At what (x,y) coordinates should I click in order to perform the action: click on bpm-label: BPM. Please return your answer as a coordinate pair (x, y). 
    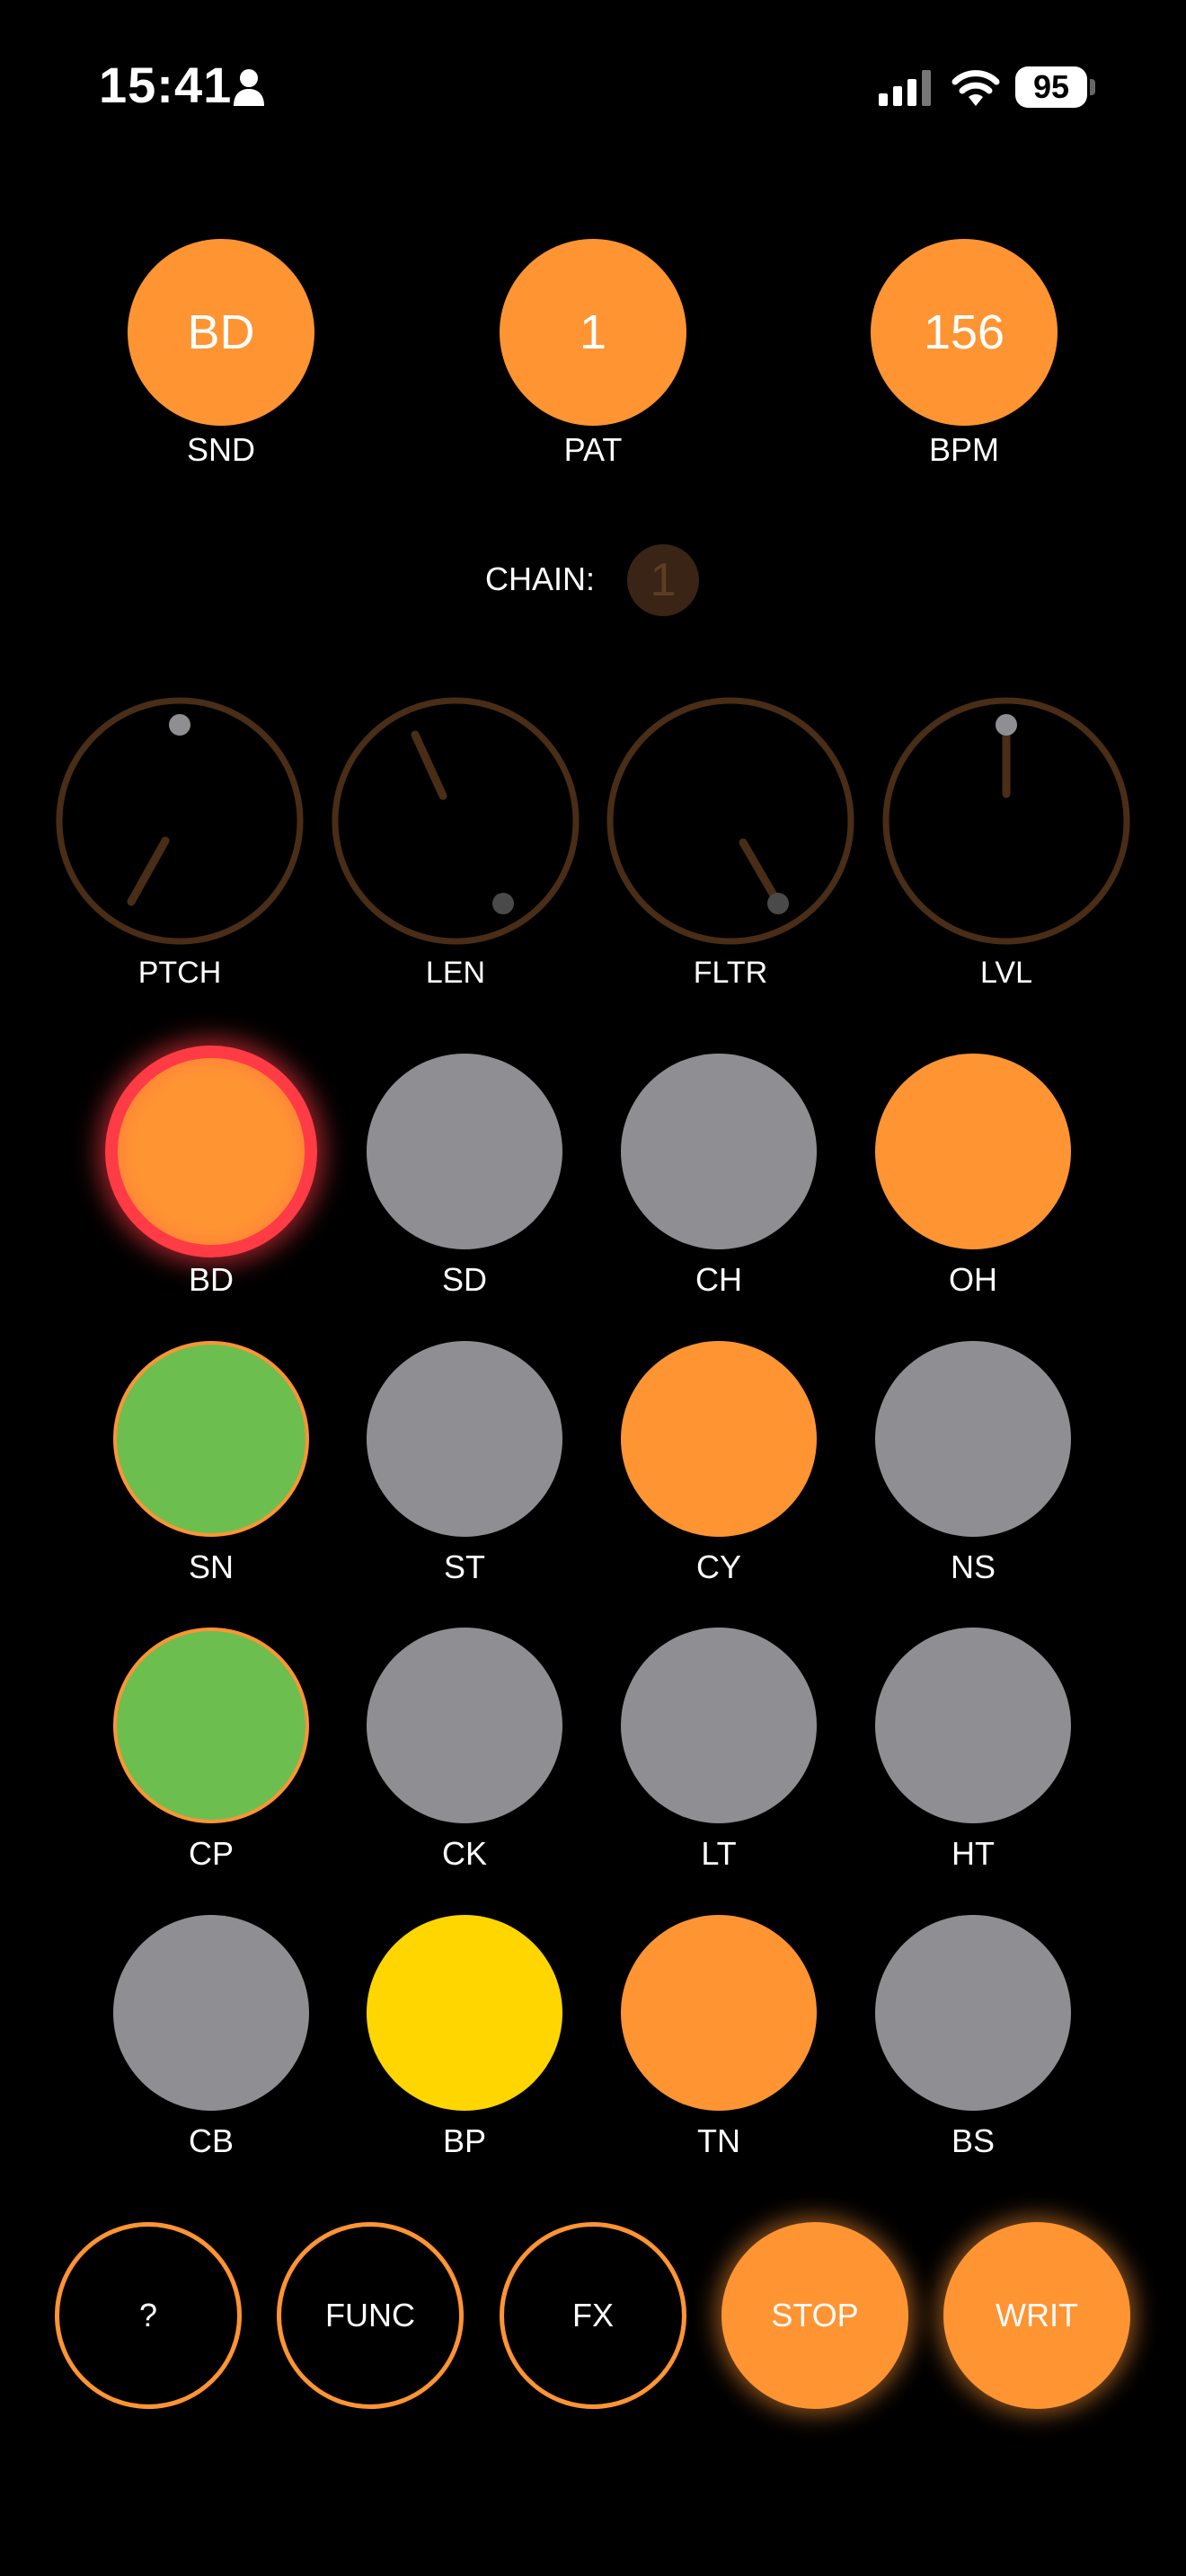
    Looking at the image, I should click on (963, 449).